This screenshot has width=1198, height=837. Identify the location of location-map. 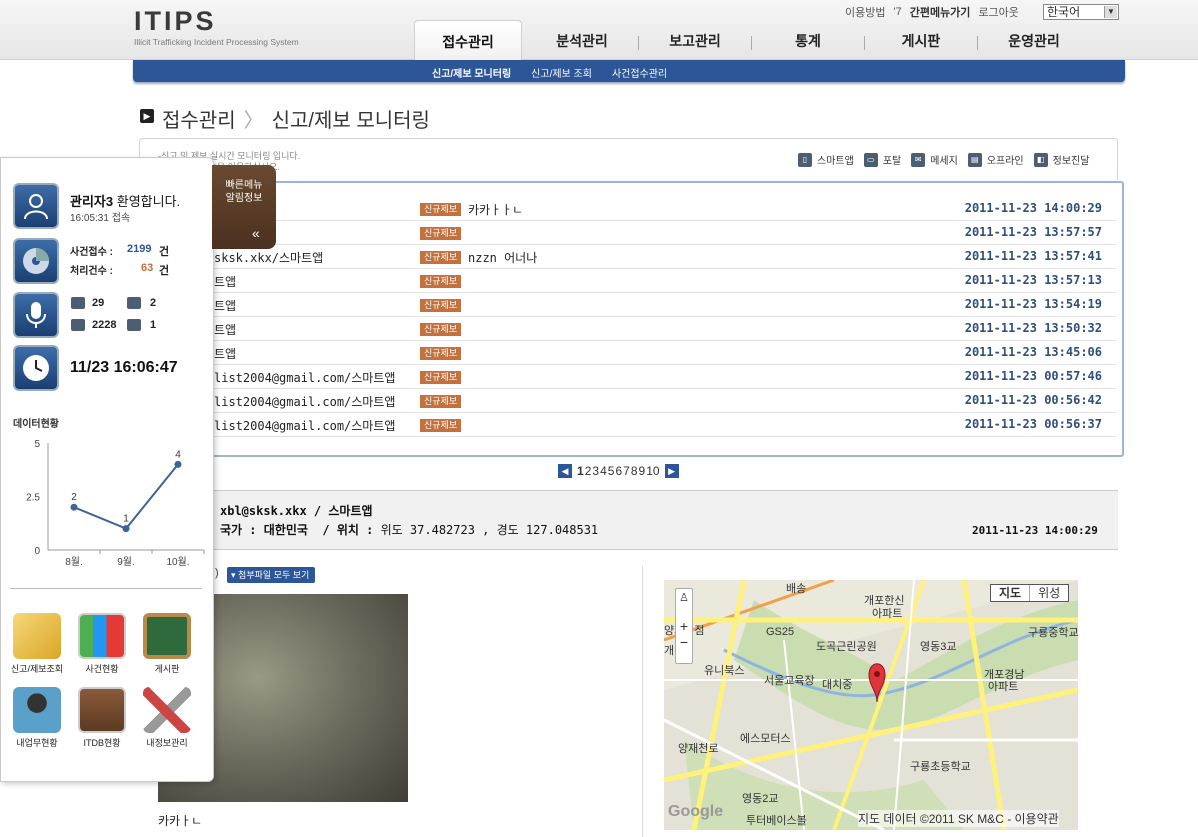
(871, 705).